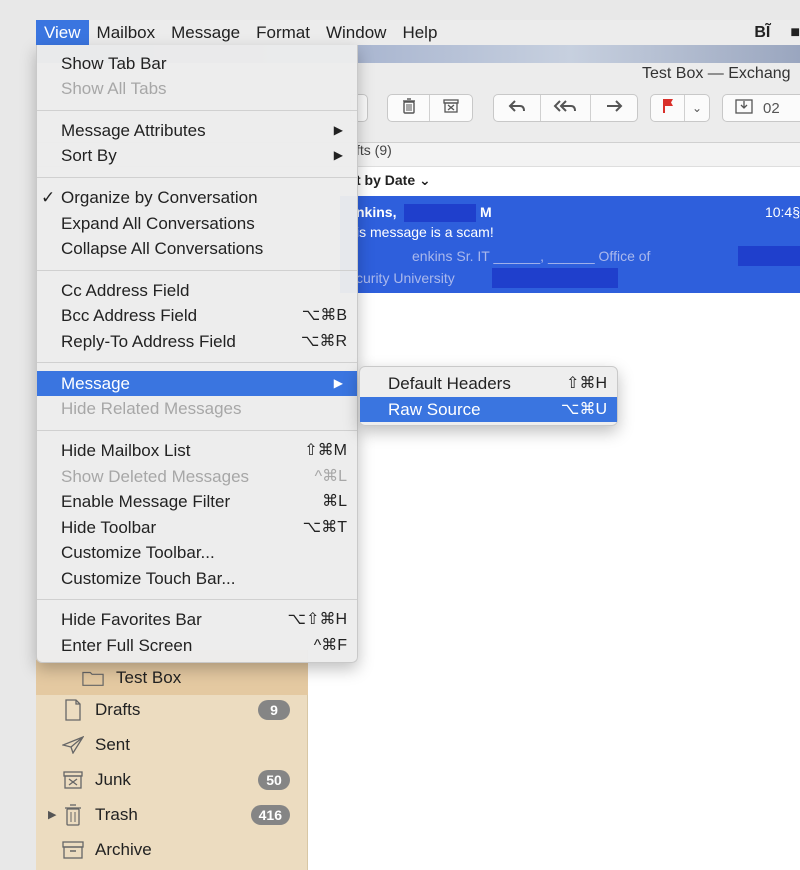  Describe the element at coordinates (52, 814) in the screenshot. I see `disclosure-triangle-icon: ▶` at that location.